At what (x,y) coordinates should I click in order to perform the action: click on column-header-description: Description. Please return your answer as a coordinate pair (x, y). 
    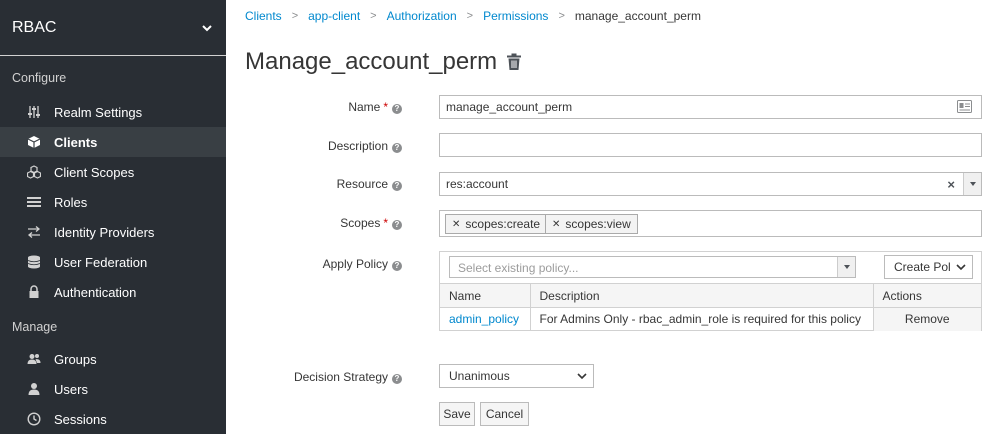
    Looking at the image, I should click on (702, 295).